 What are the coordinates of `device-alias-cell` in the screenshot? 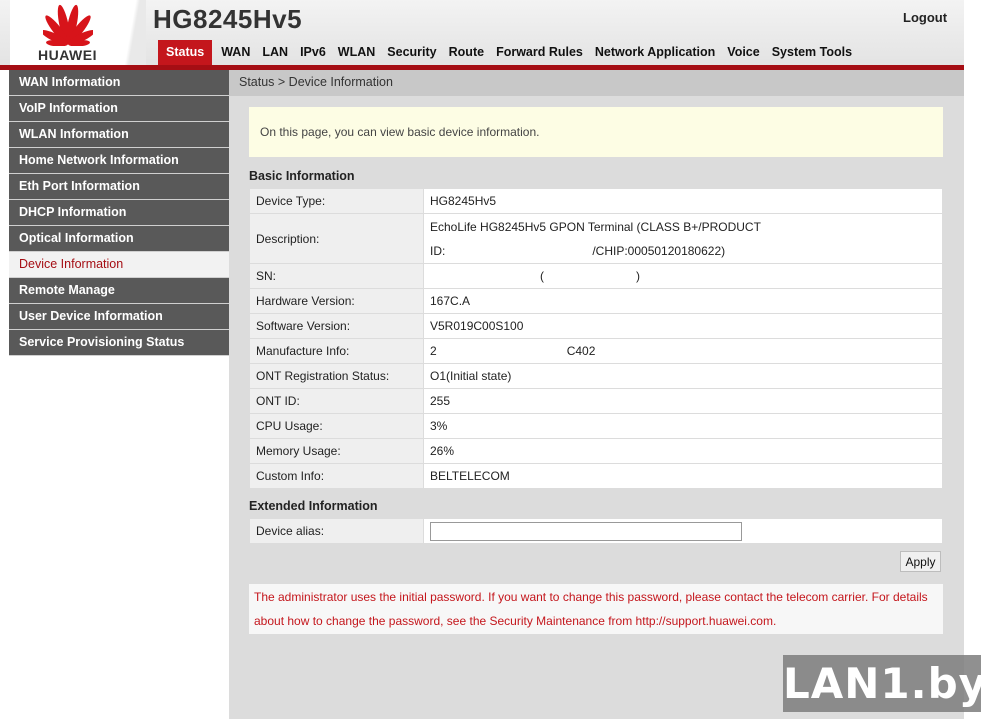 It's located at (683, 531).